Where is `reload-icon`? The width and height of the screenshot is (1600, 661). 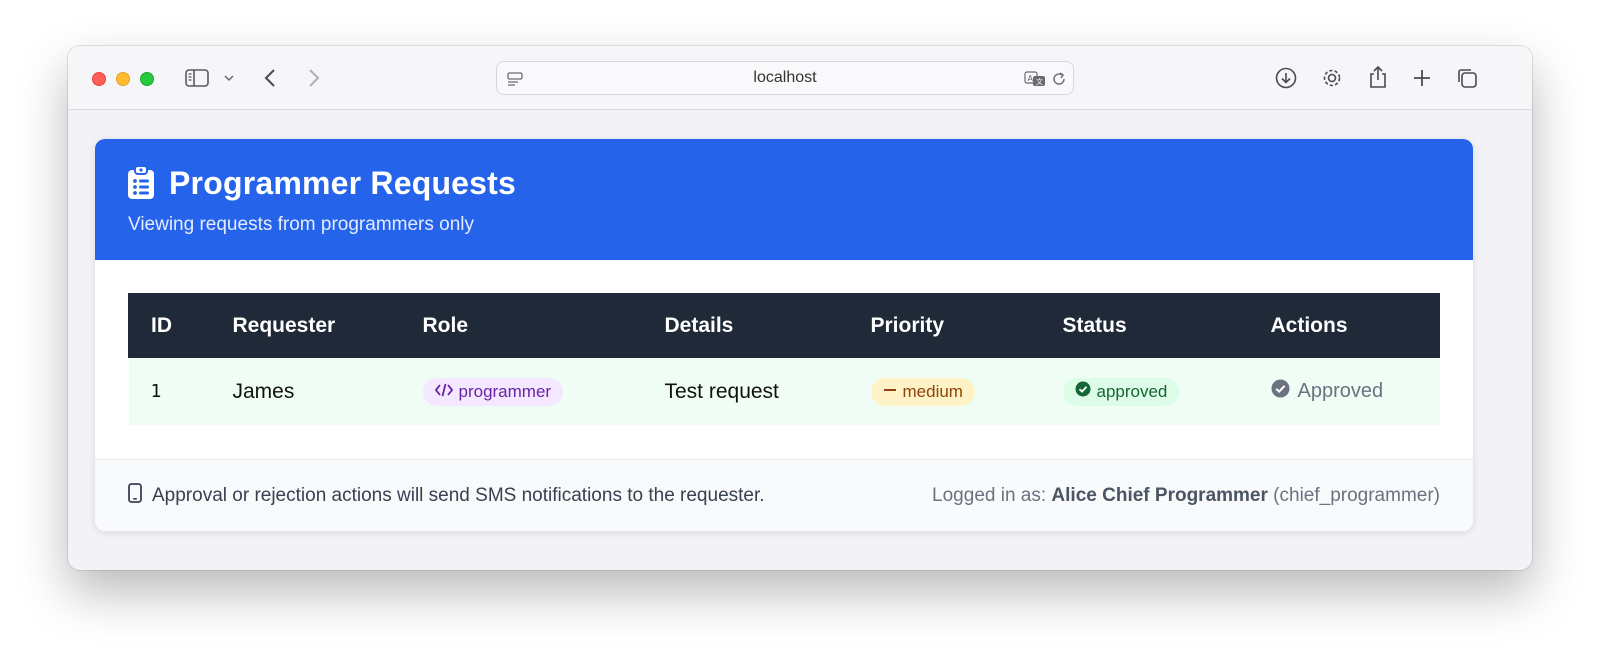 reload-icon is located at coordinates (1059, 79).